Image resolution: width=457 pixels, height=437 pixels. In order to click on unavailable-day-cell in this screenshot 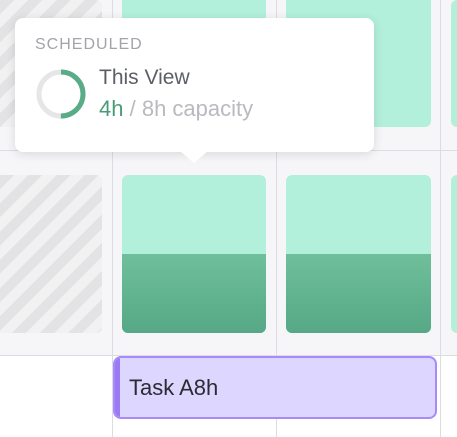, I will do `click(51, 254)`.